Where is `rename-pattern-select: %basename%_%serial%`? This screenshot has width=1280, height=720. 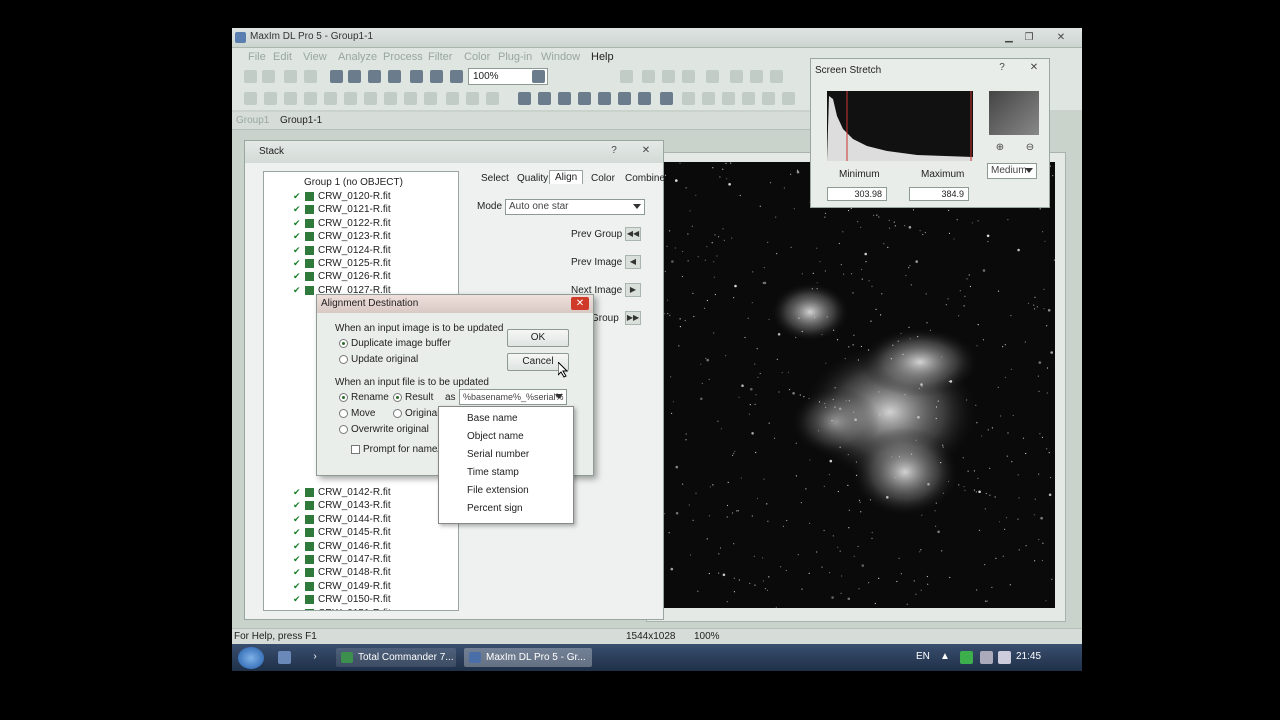
rename-pattern-select: %basename%_%serial% is located at coordinates (513, 397).